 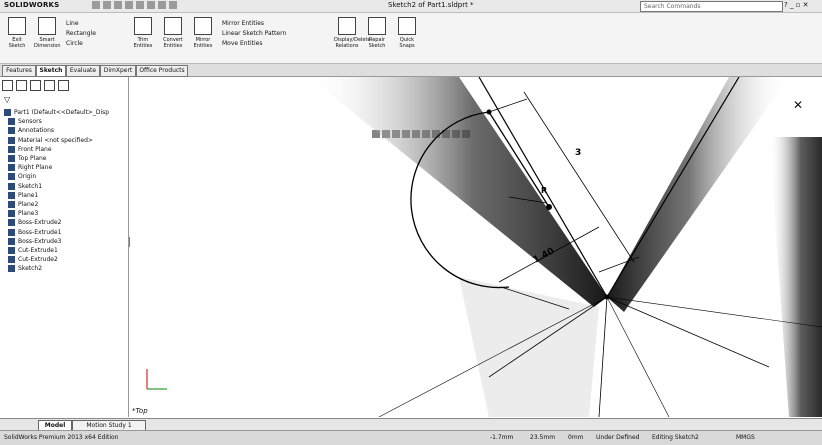 I want to click on tree-item: Plane3, so click(x=65, y=213).